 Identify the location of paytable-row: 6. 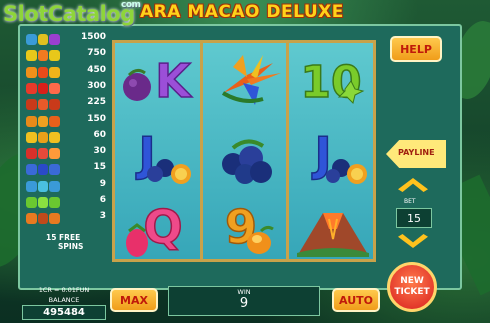
(66, 203).